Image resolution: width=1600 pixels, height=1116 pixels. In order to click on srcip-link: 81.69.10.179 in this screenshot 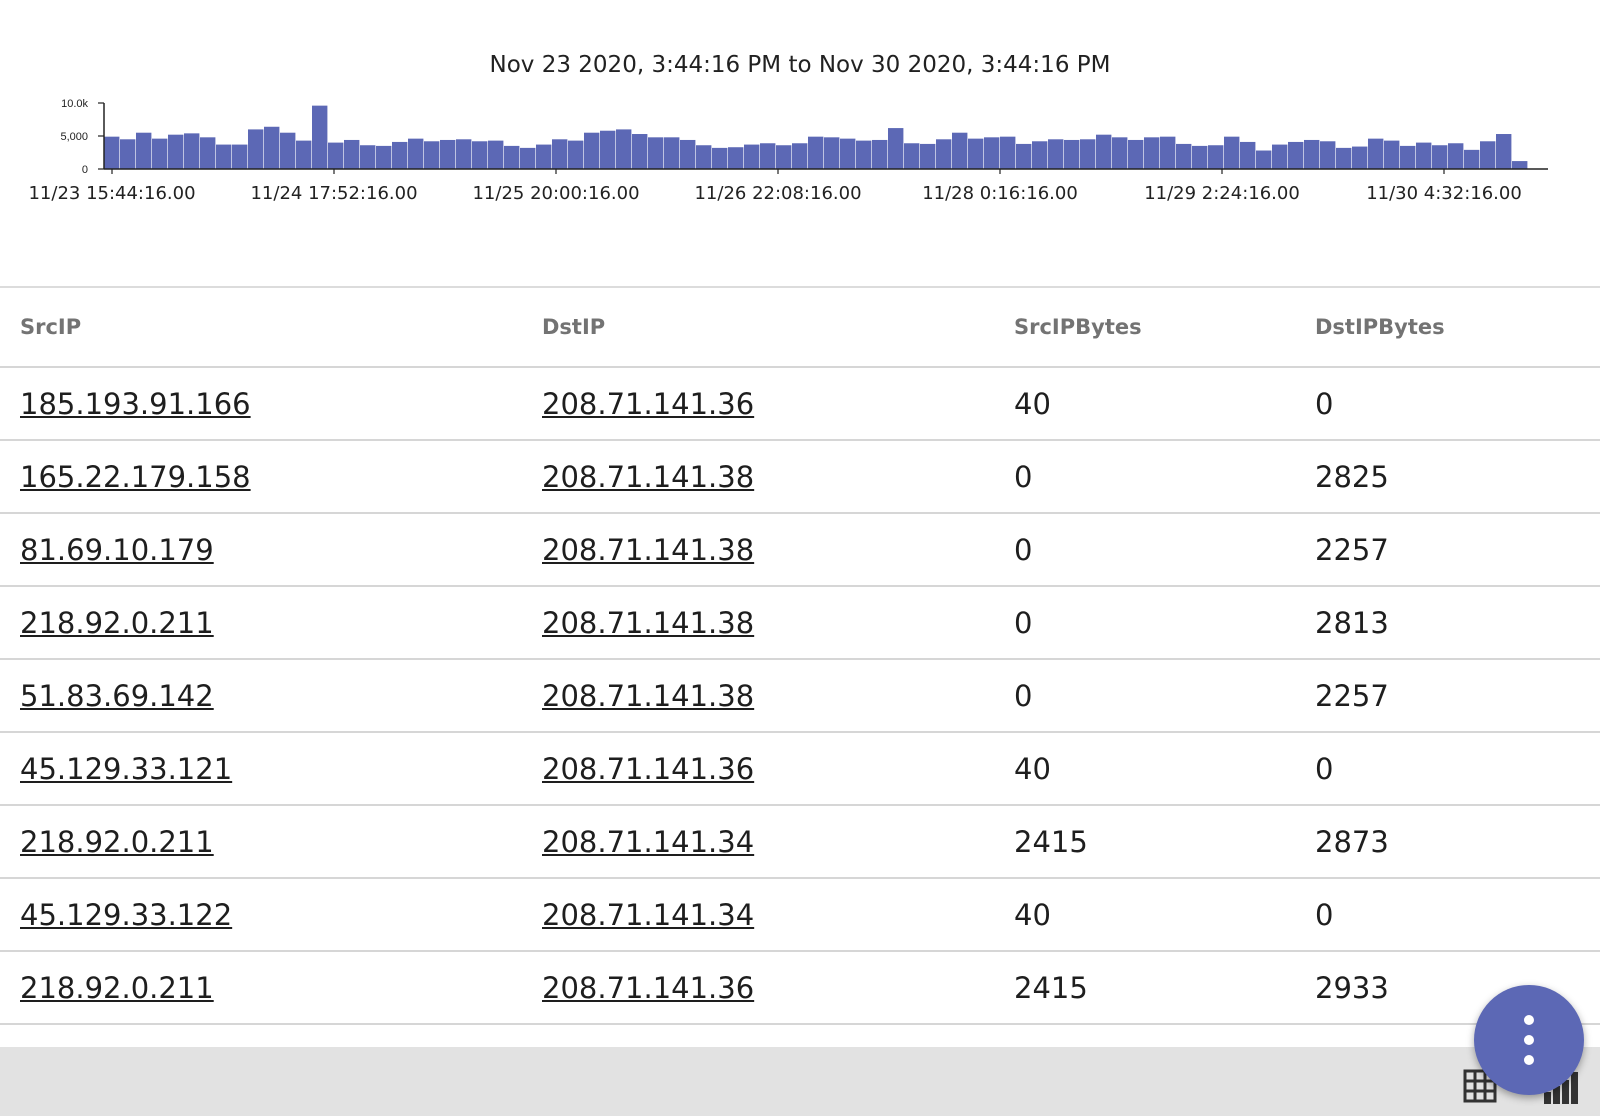, I will do `click(117, 550)`.